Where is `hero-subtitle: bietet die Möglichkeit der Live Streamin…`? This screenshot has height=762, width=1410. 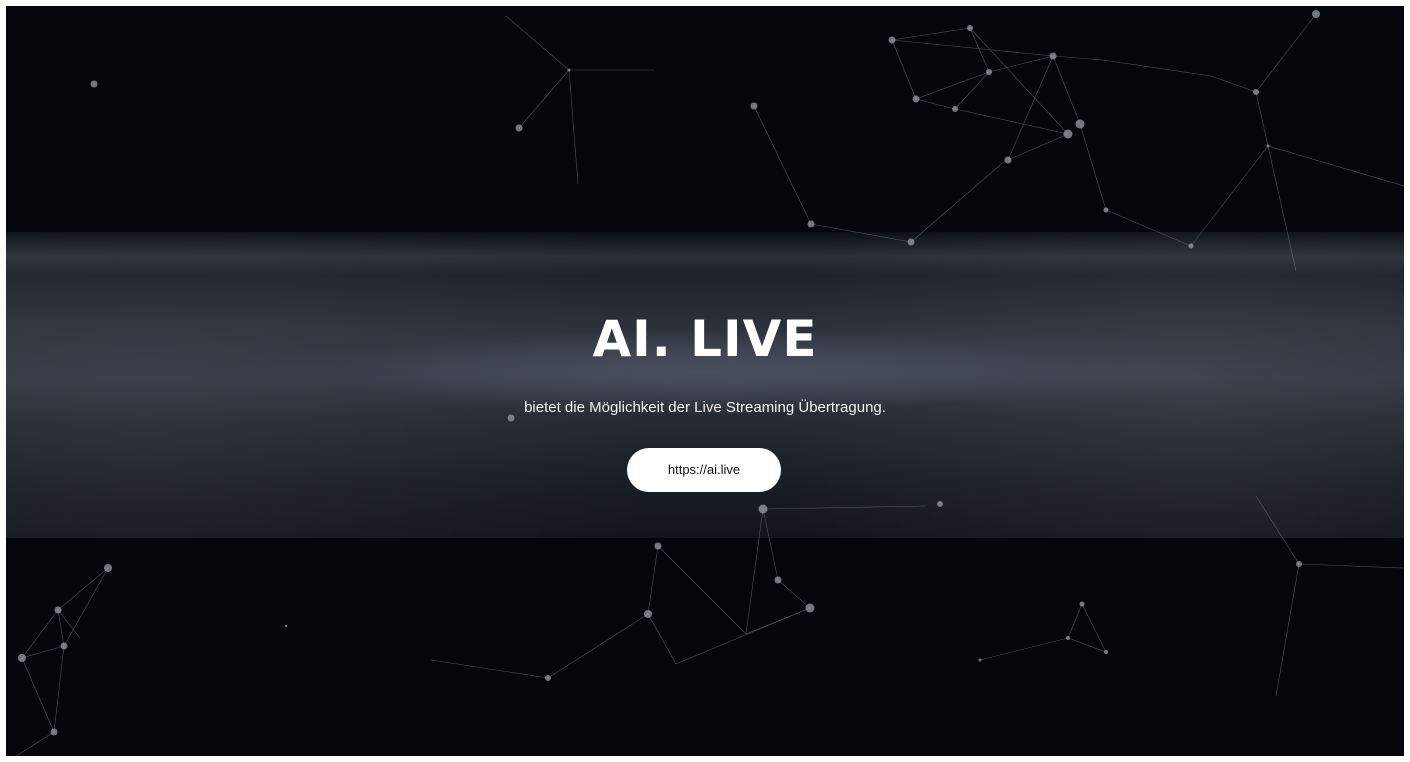
hero-subtitle: bietet die Möglichkeit der Live Streamin… is located at coordinates (705, 407).